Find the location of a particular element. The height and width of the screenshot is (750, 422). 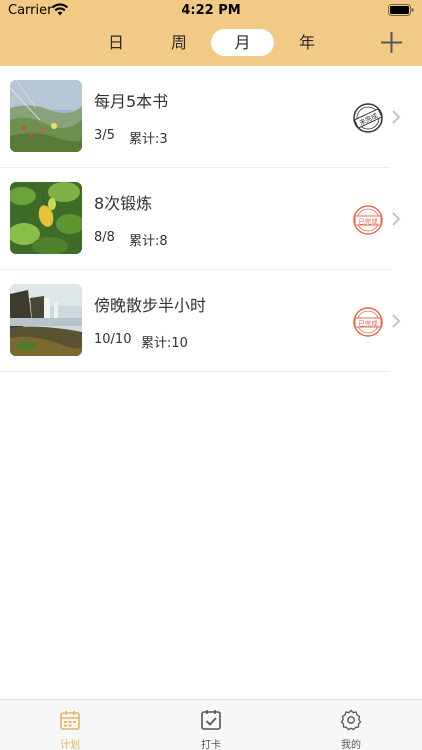

plan-total: 累计:8 is located at coordinates (148, 241).